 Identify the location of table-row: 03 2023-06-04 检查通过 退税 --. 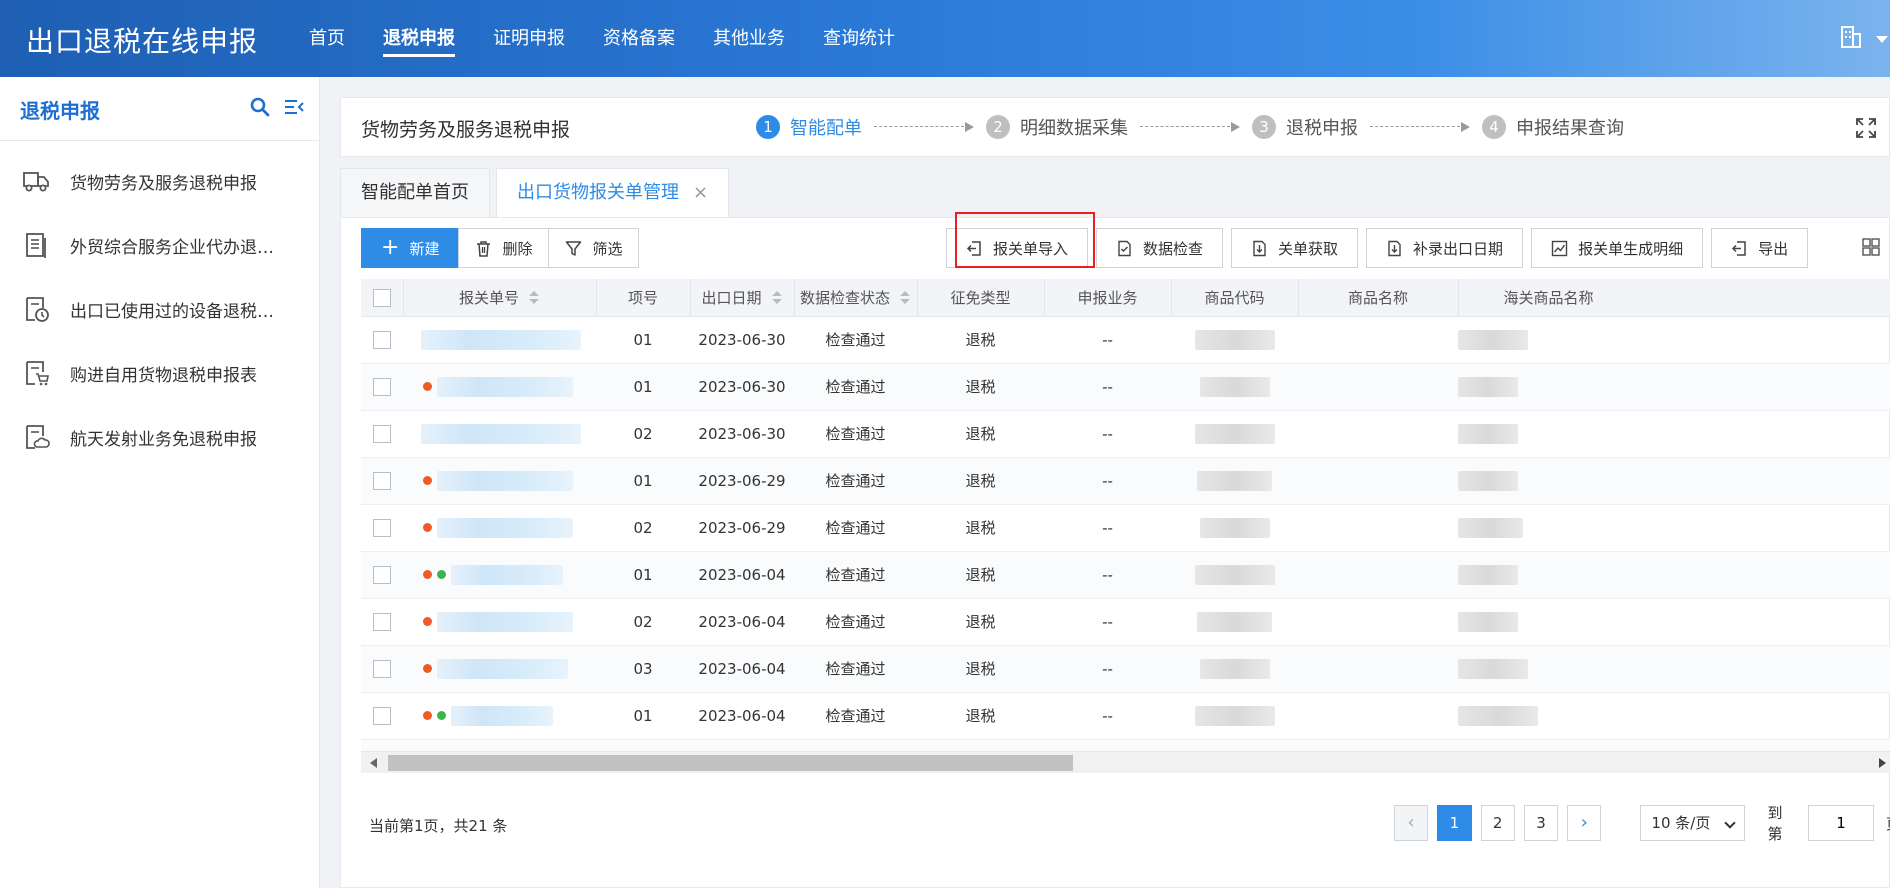
(1125, 669).